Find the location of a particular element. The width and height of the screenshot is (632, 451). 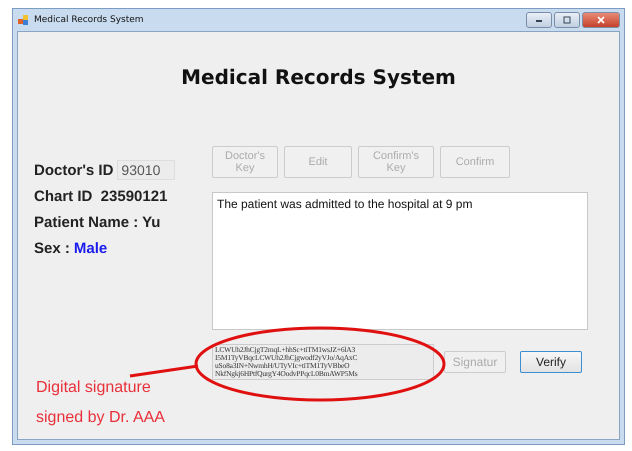

close-button is located at coordinates (601, 20).